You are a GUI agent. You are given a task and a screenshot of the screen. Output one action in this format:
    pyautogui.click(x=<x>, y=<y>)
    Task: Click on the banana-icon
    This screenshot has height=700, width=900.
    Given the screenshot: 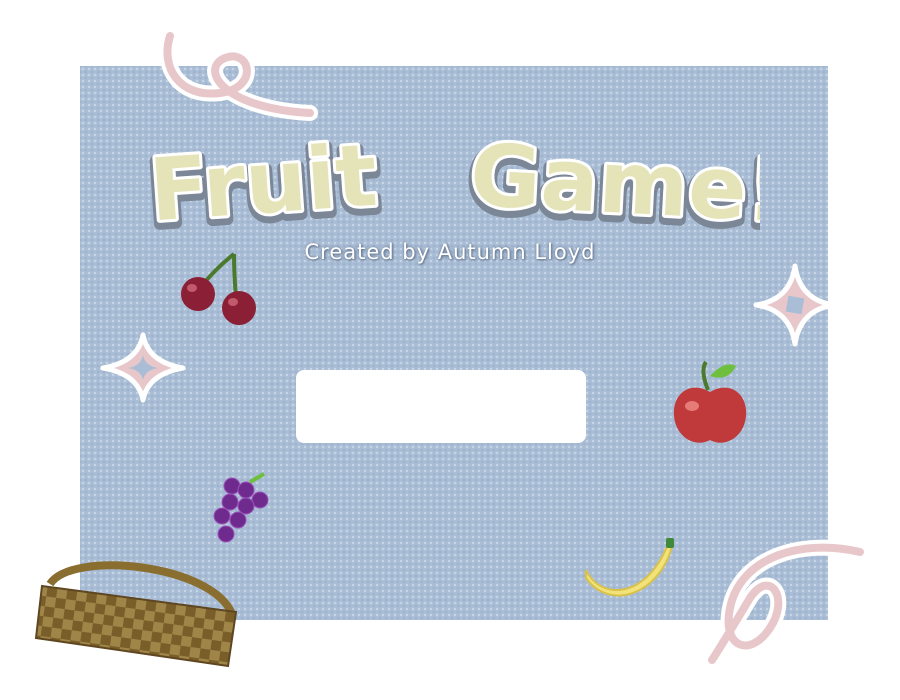 What is the action you would take?
    pyautogui.click(x=629, y=567)
    